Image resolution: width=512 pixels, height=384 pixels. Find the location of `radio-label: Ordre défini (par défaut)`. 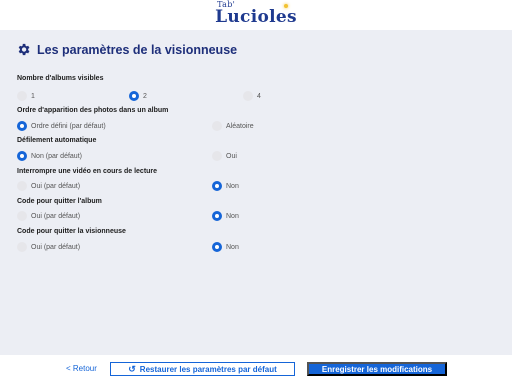

radio-label: Ordre défini (par défaut) is located at coordinates (68, 126).